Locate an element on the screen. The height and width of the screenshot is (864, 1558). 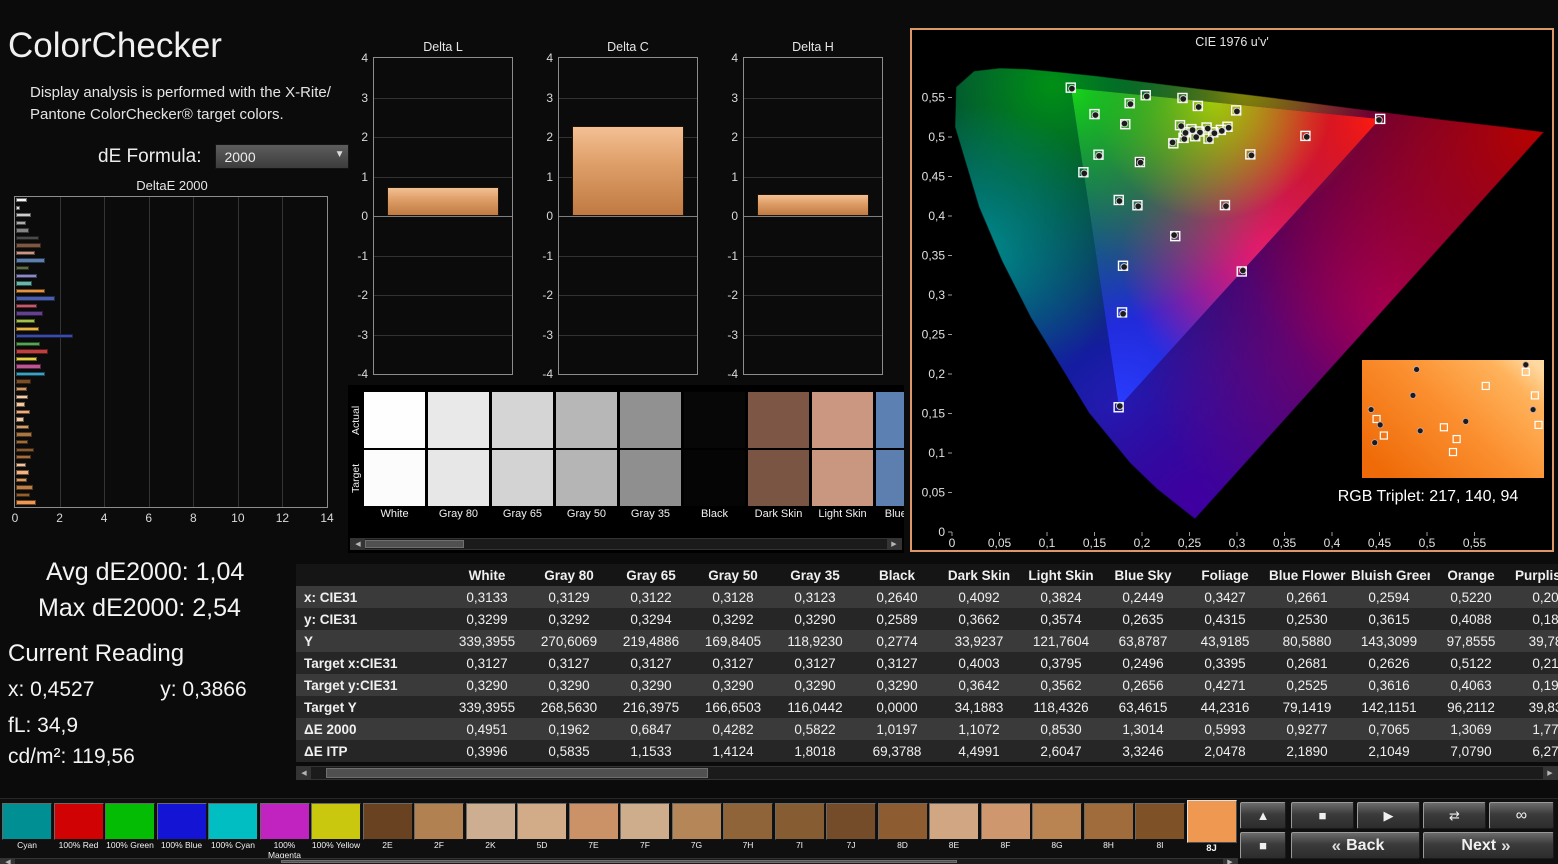
continuous-button: ∞ is located at coordinates (1521, 815).